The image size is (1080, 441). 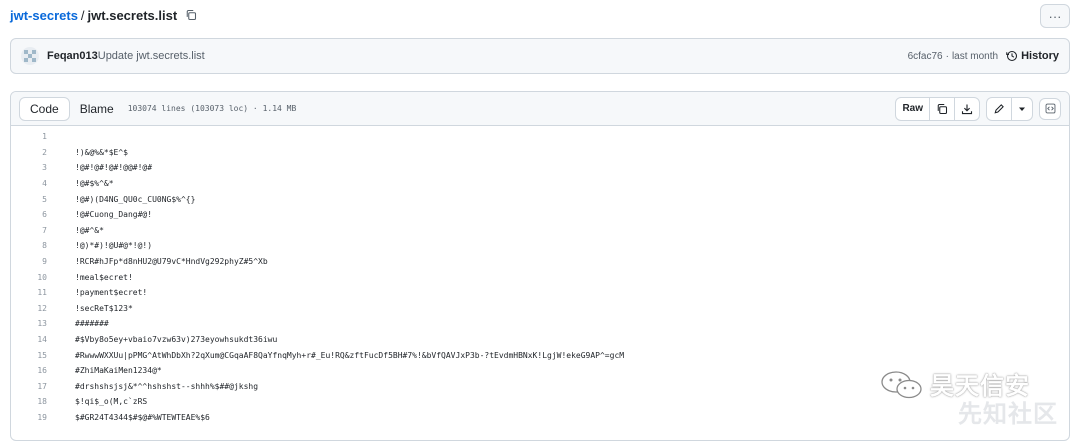 What do you see at coordinates (540, 153) in the screenshot?
I see `code-line: 2 !)&@%&*$E^$` at bounding box center [540, 153].